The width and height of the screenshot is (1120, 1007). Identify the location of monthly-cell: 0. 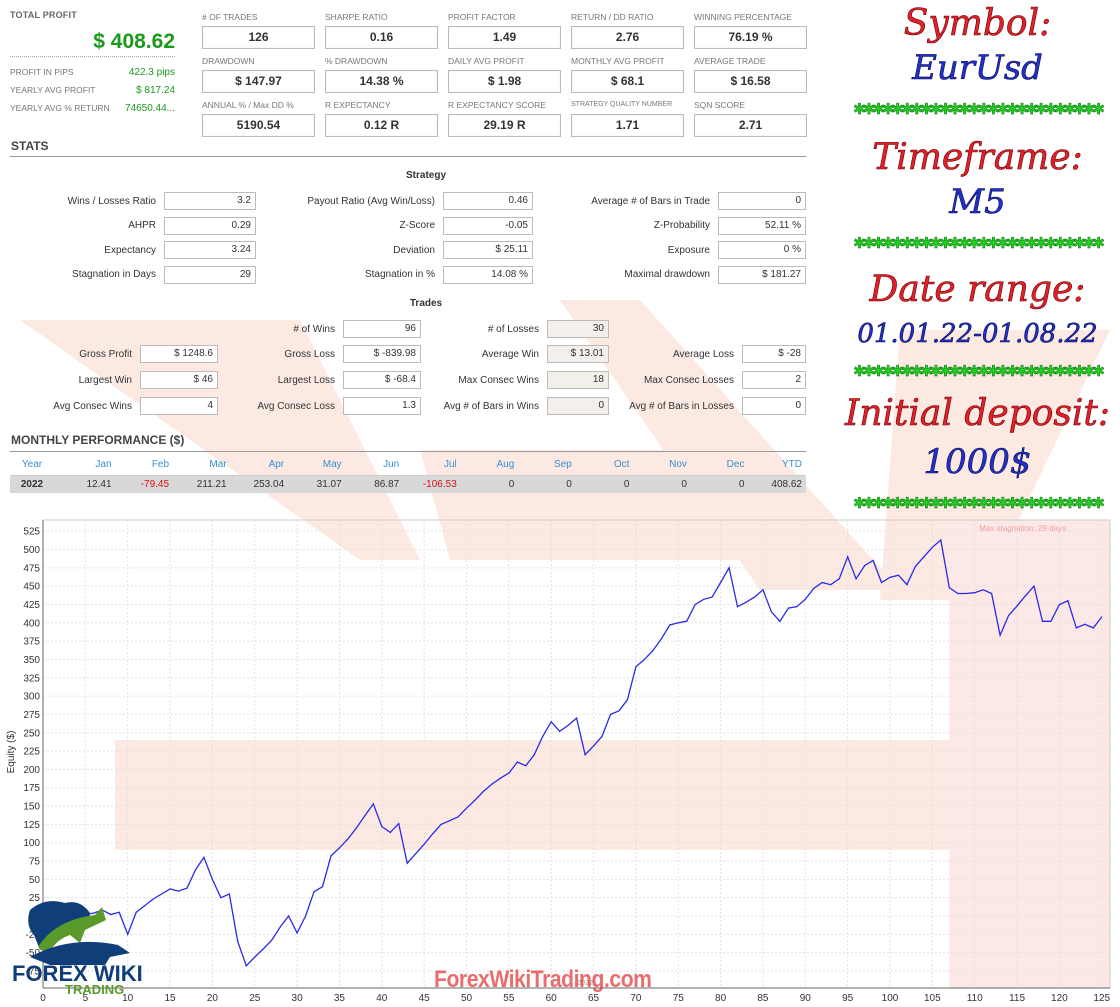
(626, 484).